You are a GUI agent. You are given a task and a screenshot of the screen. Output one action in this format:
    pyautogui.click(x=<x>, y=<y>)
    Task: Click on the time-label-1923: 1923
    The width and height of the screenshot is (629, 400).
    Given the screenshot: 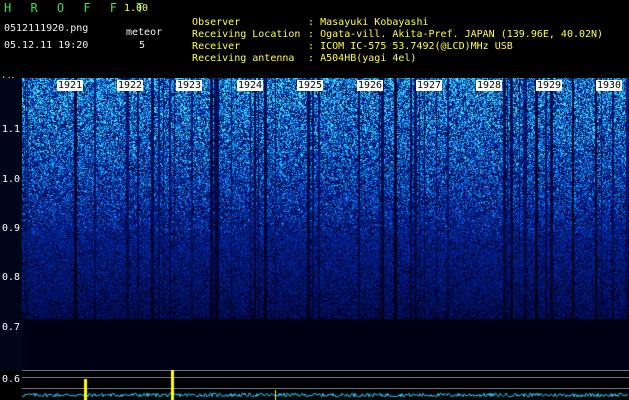 What is the action you would take?
    pyautogui.click(x=189, y=85)
    